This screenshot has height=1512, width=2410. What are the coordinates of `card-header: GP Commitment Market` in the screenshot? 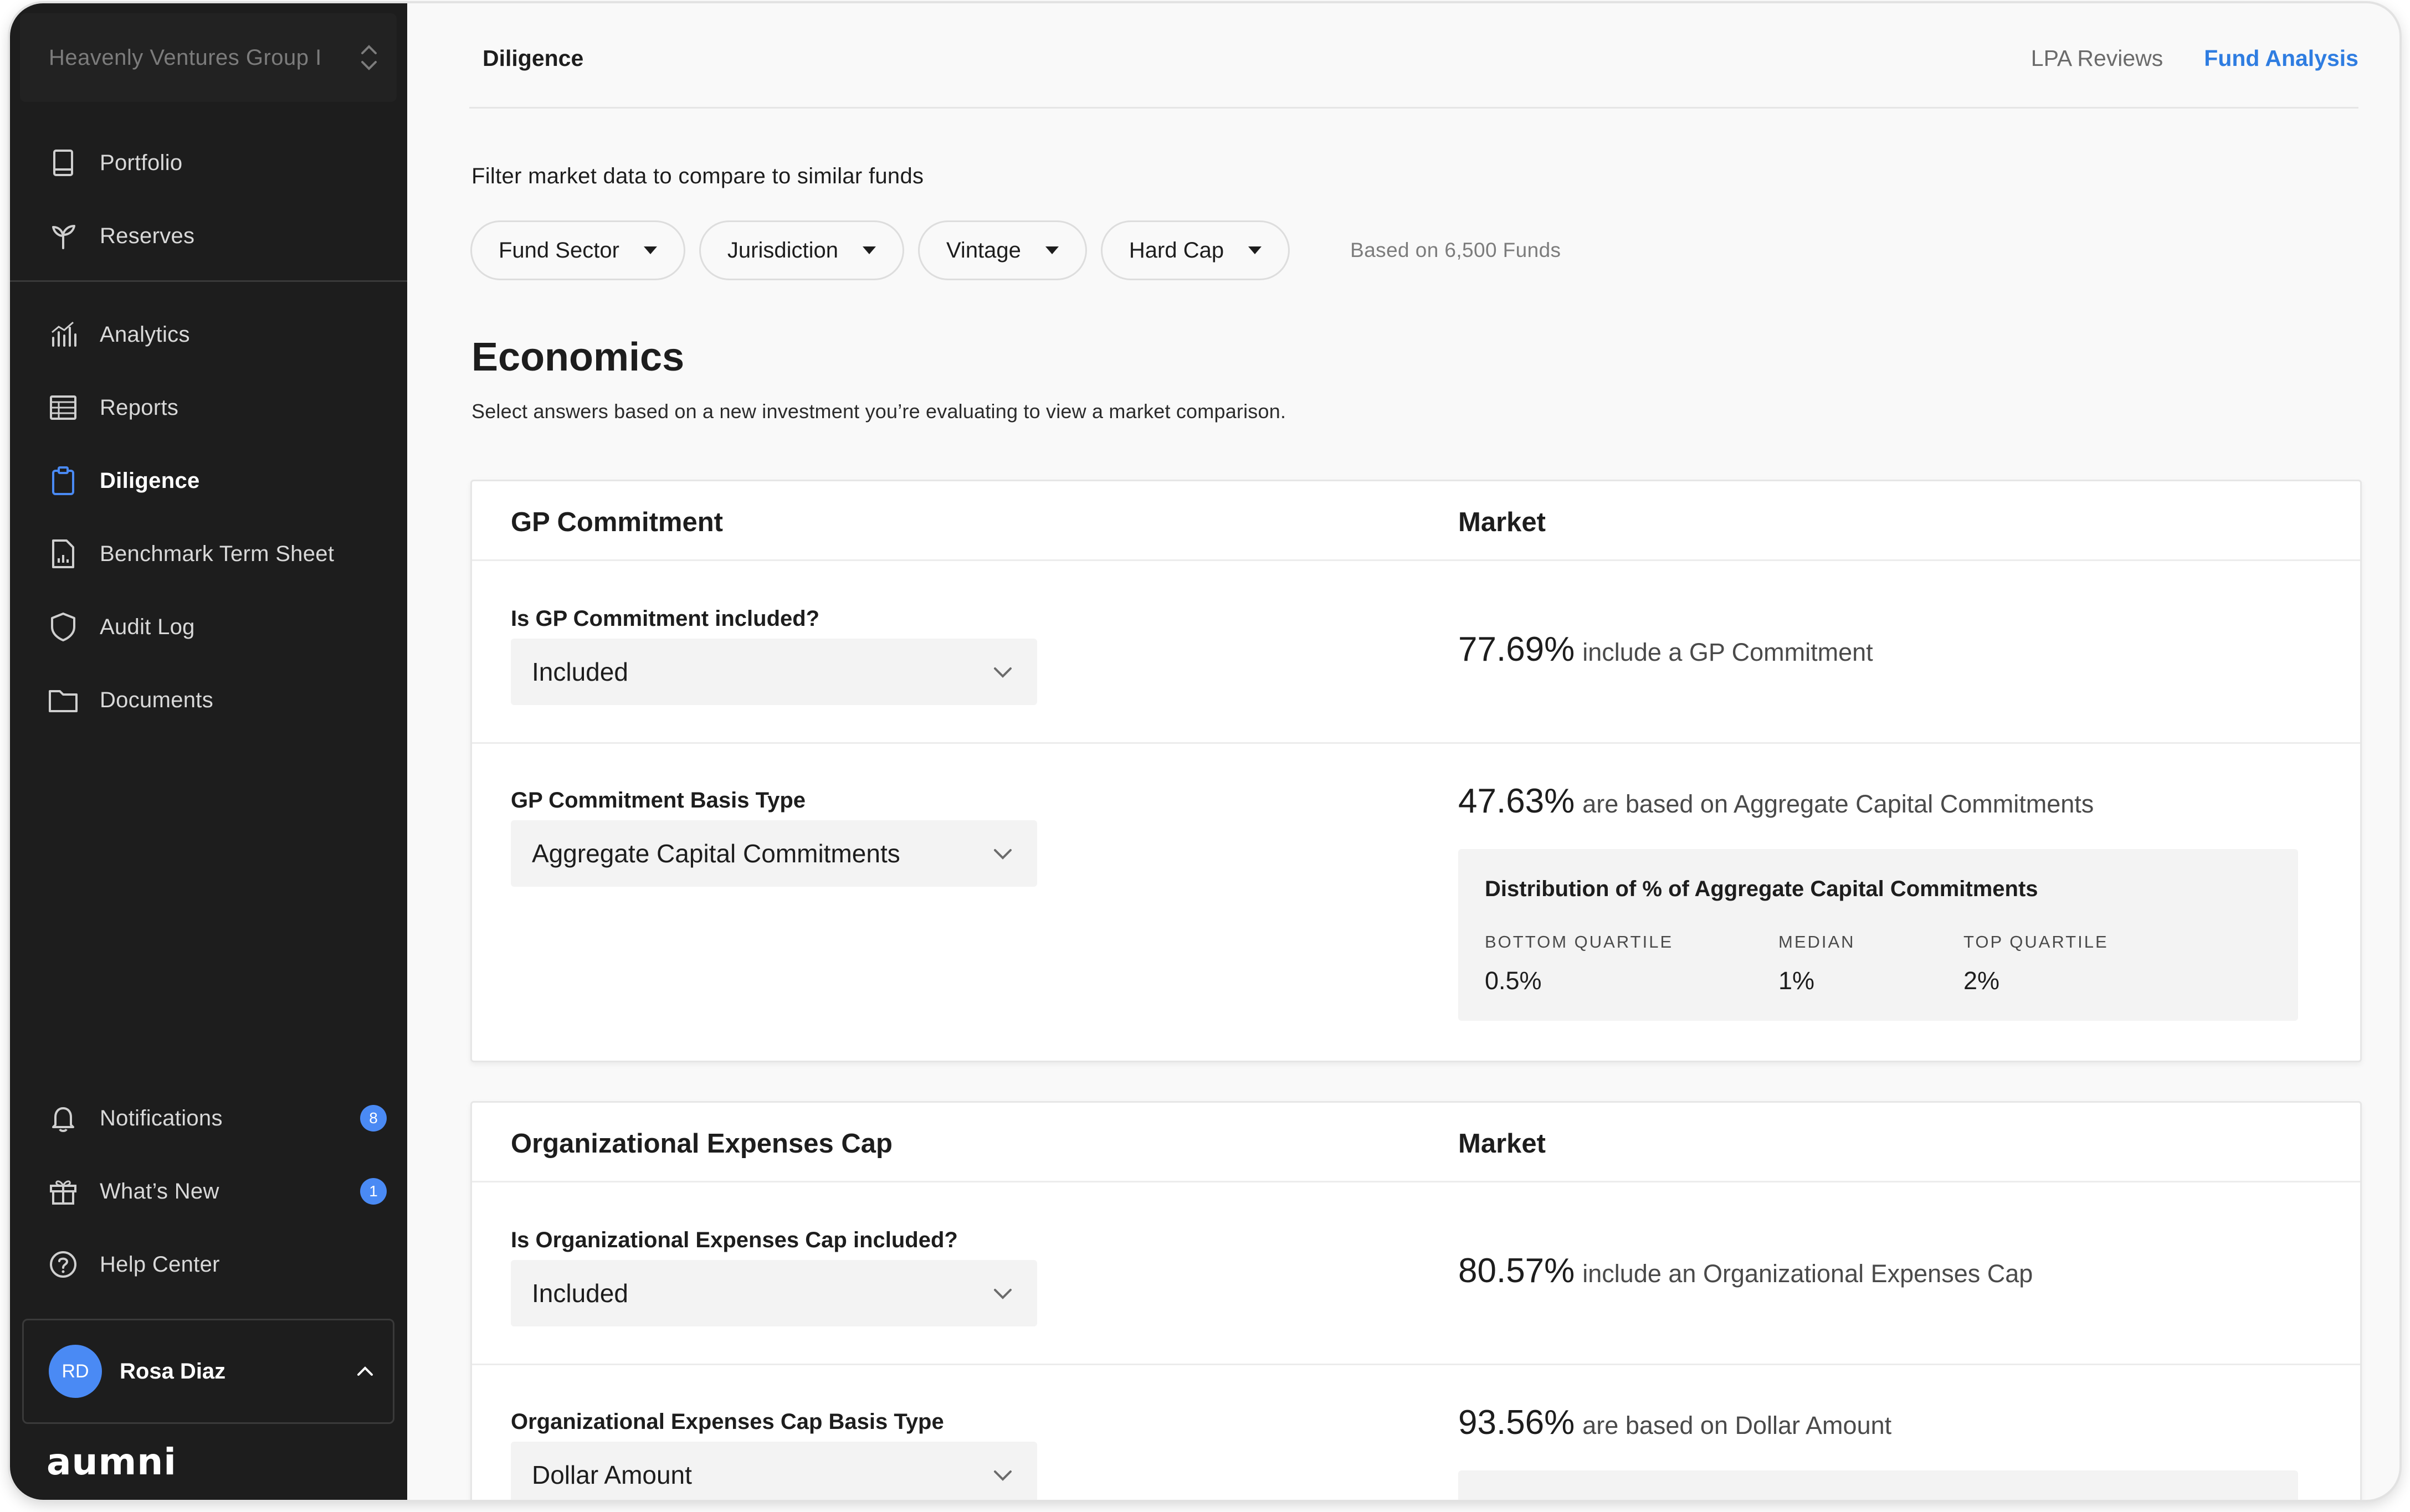 It's located at (1416, 521).